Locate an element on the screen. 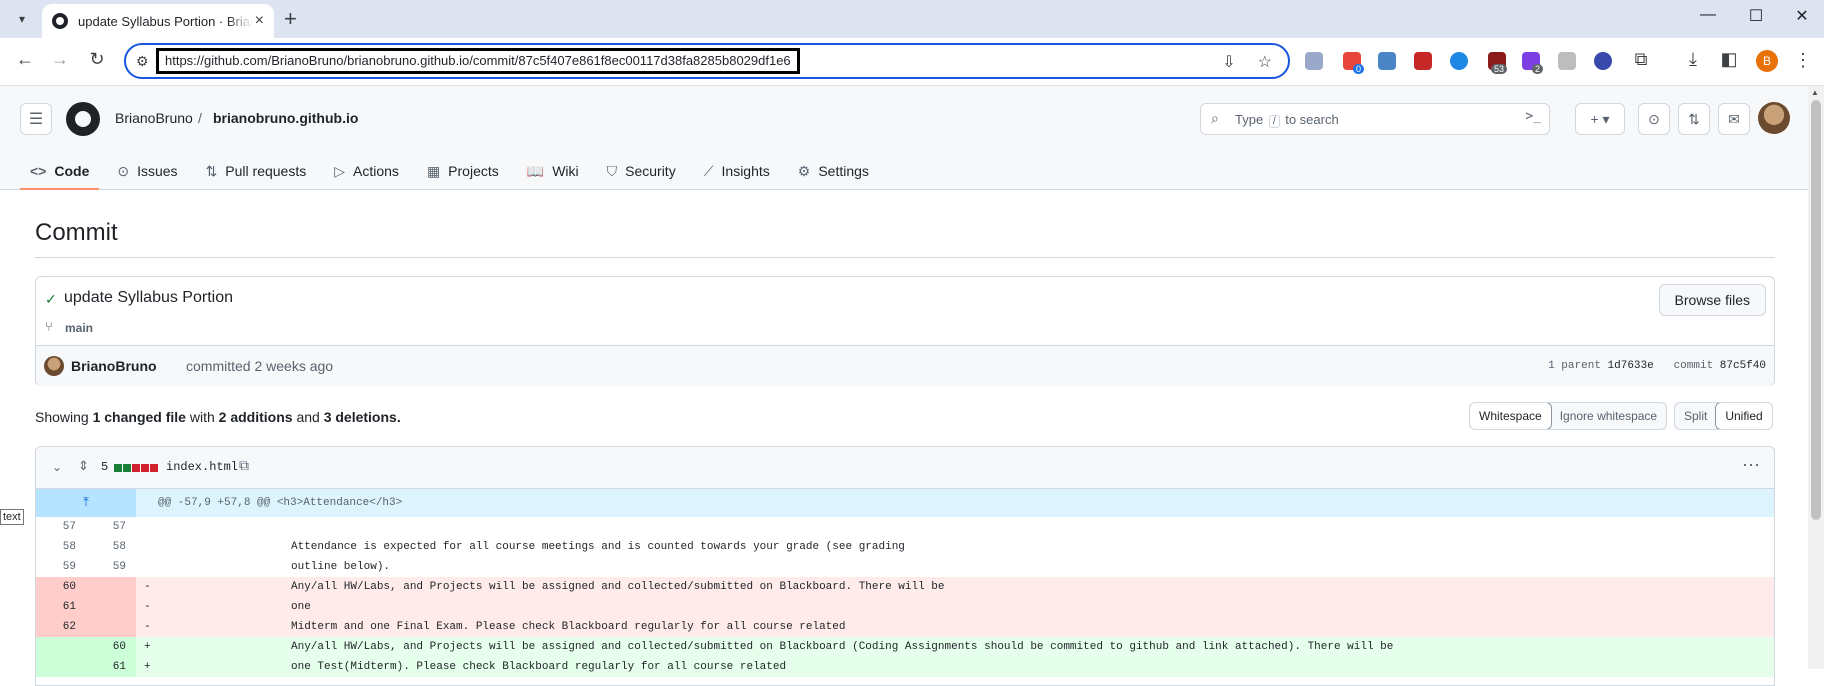 The height and width of the screenshot is (686, 1824). file-name: index.html is located at coordinates (202, 467).